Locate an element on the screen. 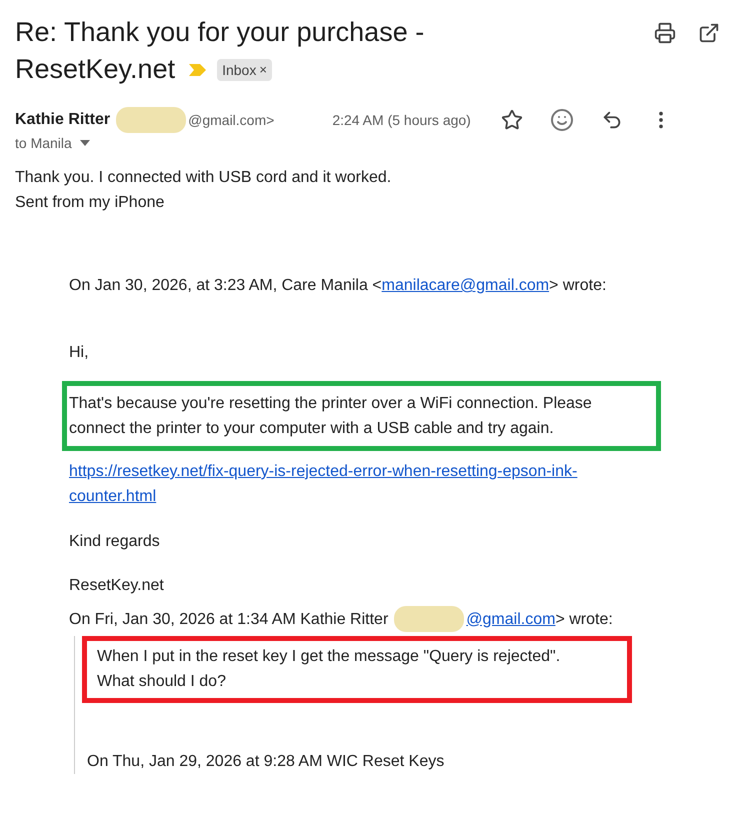  signature-text: ResetKey.net is located at coordinates (117, 586).